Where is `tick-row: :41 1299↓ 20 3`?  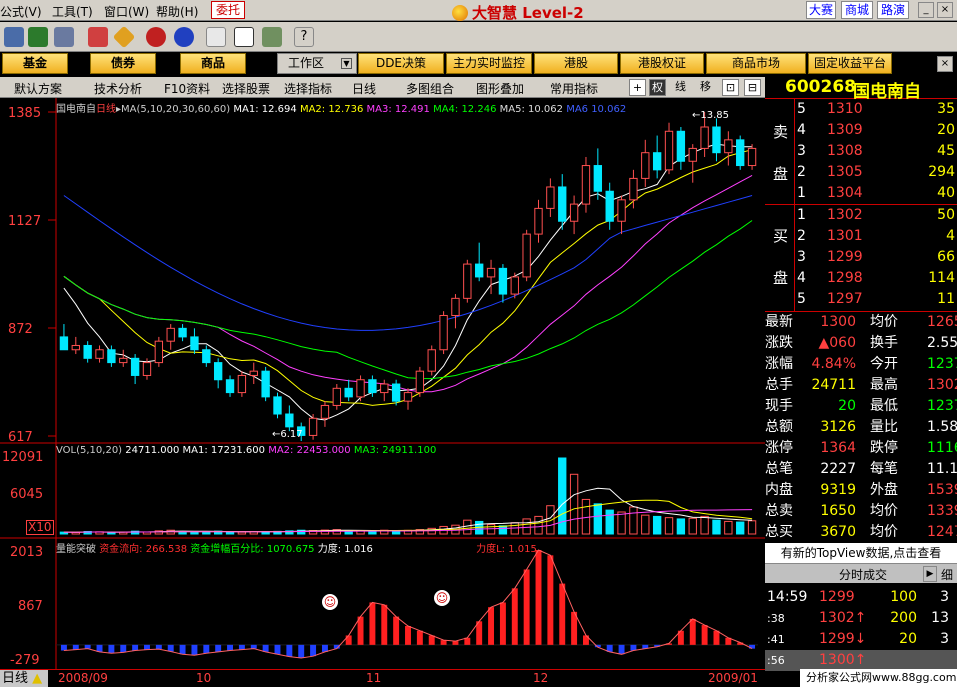 tick-row: :41 1299↓ 20 3 is located at coordinates (861, 639).